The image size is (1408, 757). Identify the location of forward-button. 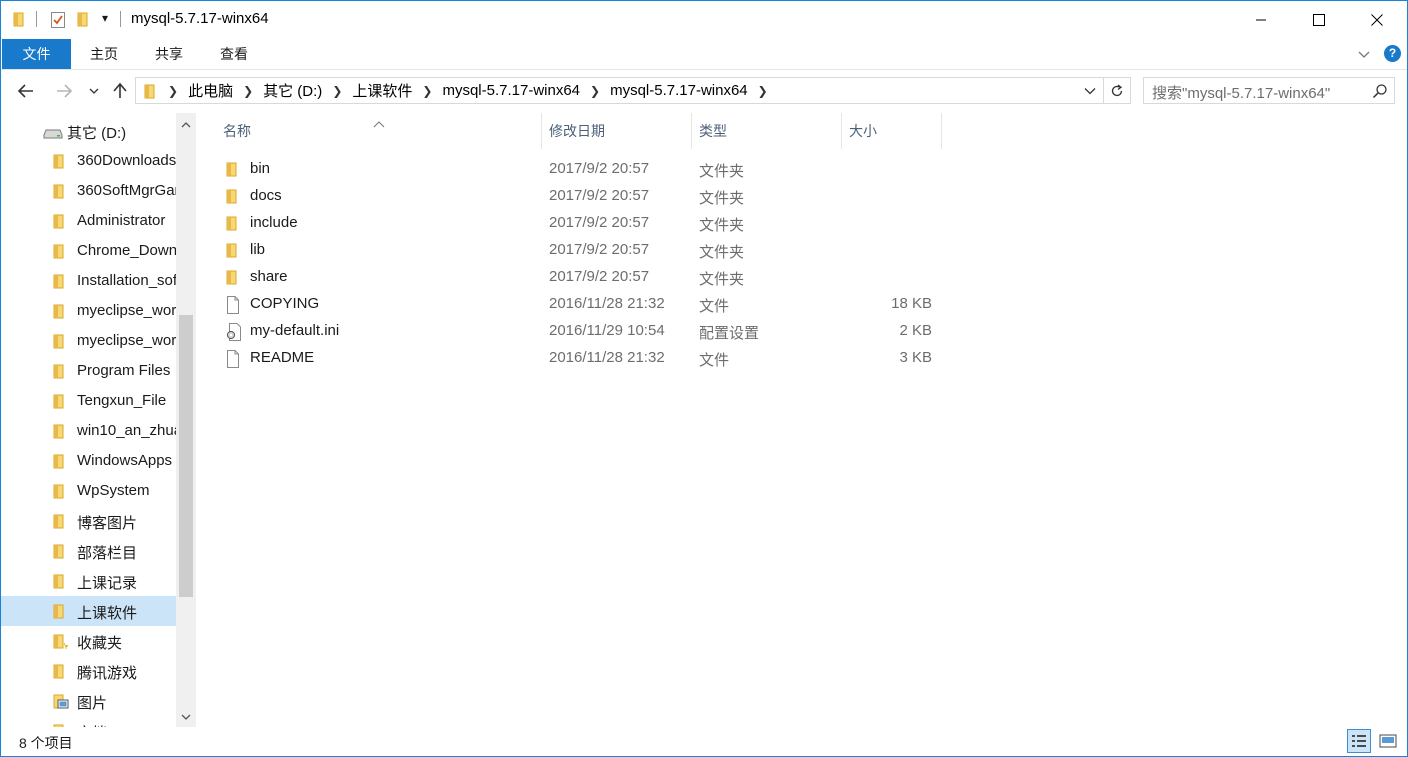
(64, 91).